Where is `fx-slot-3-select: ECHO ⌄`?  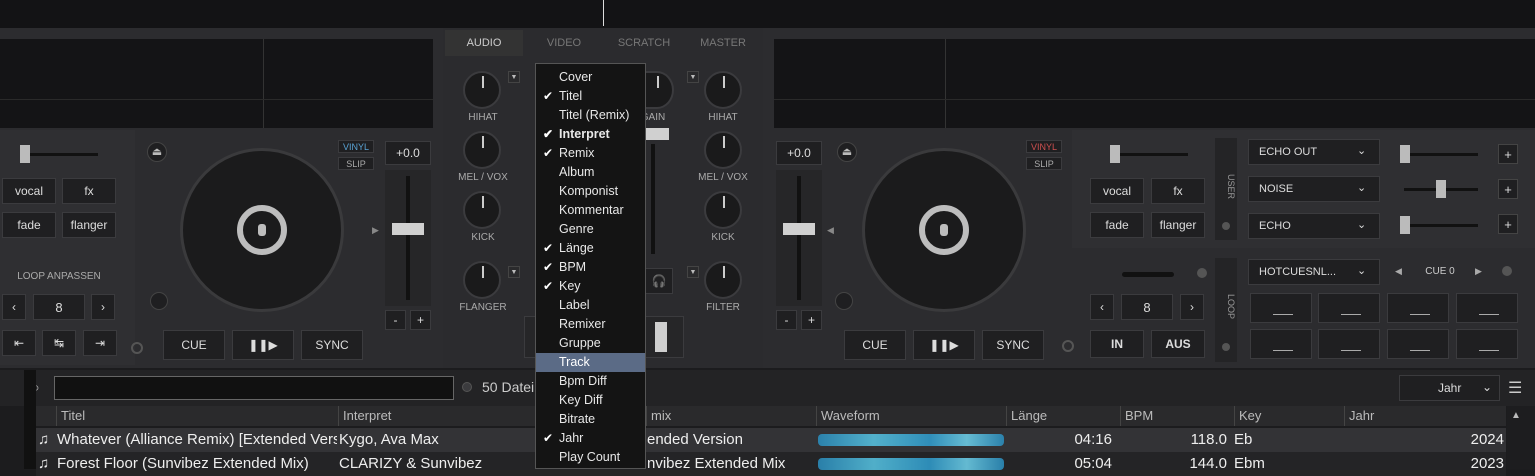 fx-slot-3-select: ECHO ⌄ is located at coordinates (1314, 226).